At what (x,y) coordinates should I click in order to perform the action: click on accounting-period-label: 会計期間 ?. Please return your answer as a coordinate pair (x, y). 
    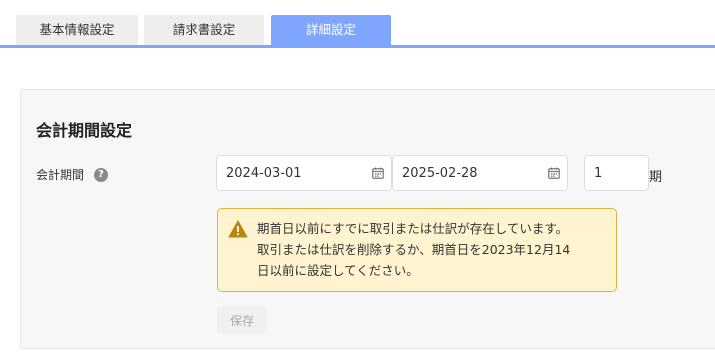
    Looking at the image, I should click on (72, 174).